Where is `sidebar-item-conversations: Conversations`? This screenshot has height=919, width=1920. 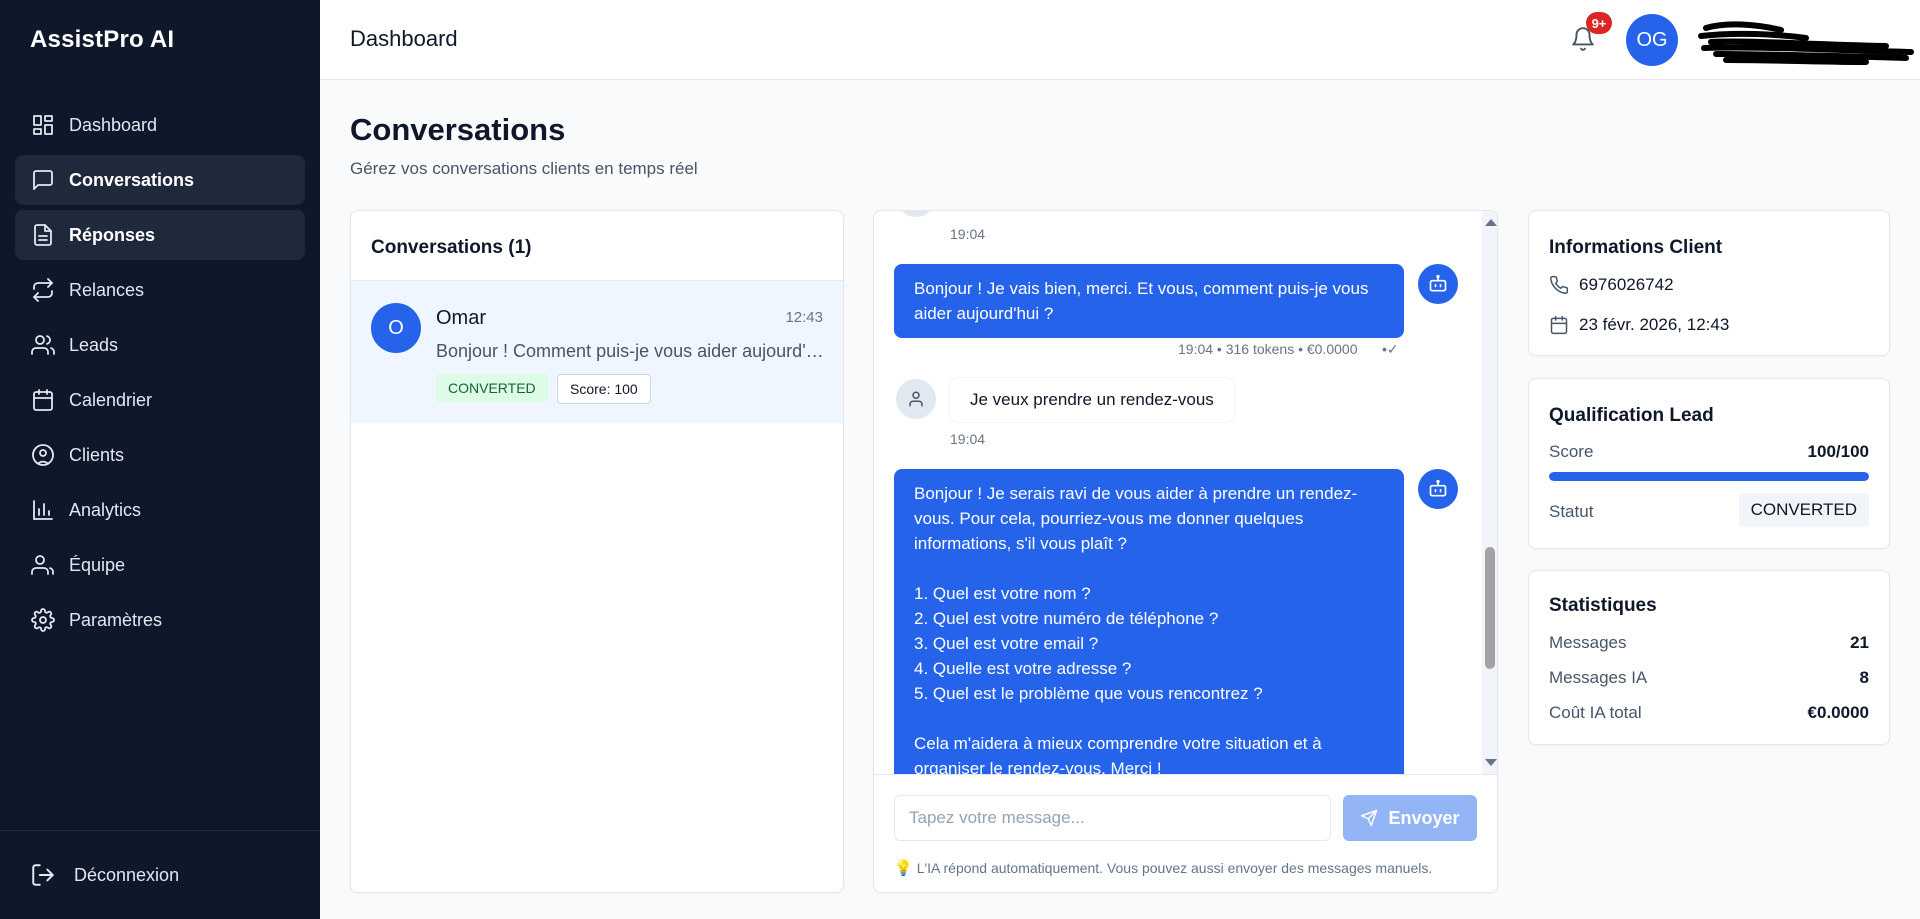
sidebar-item-conversations: Conversations is located at coordinates (160, 180).